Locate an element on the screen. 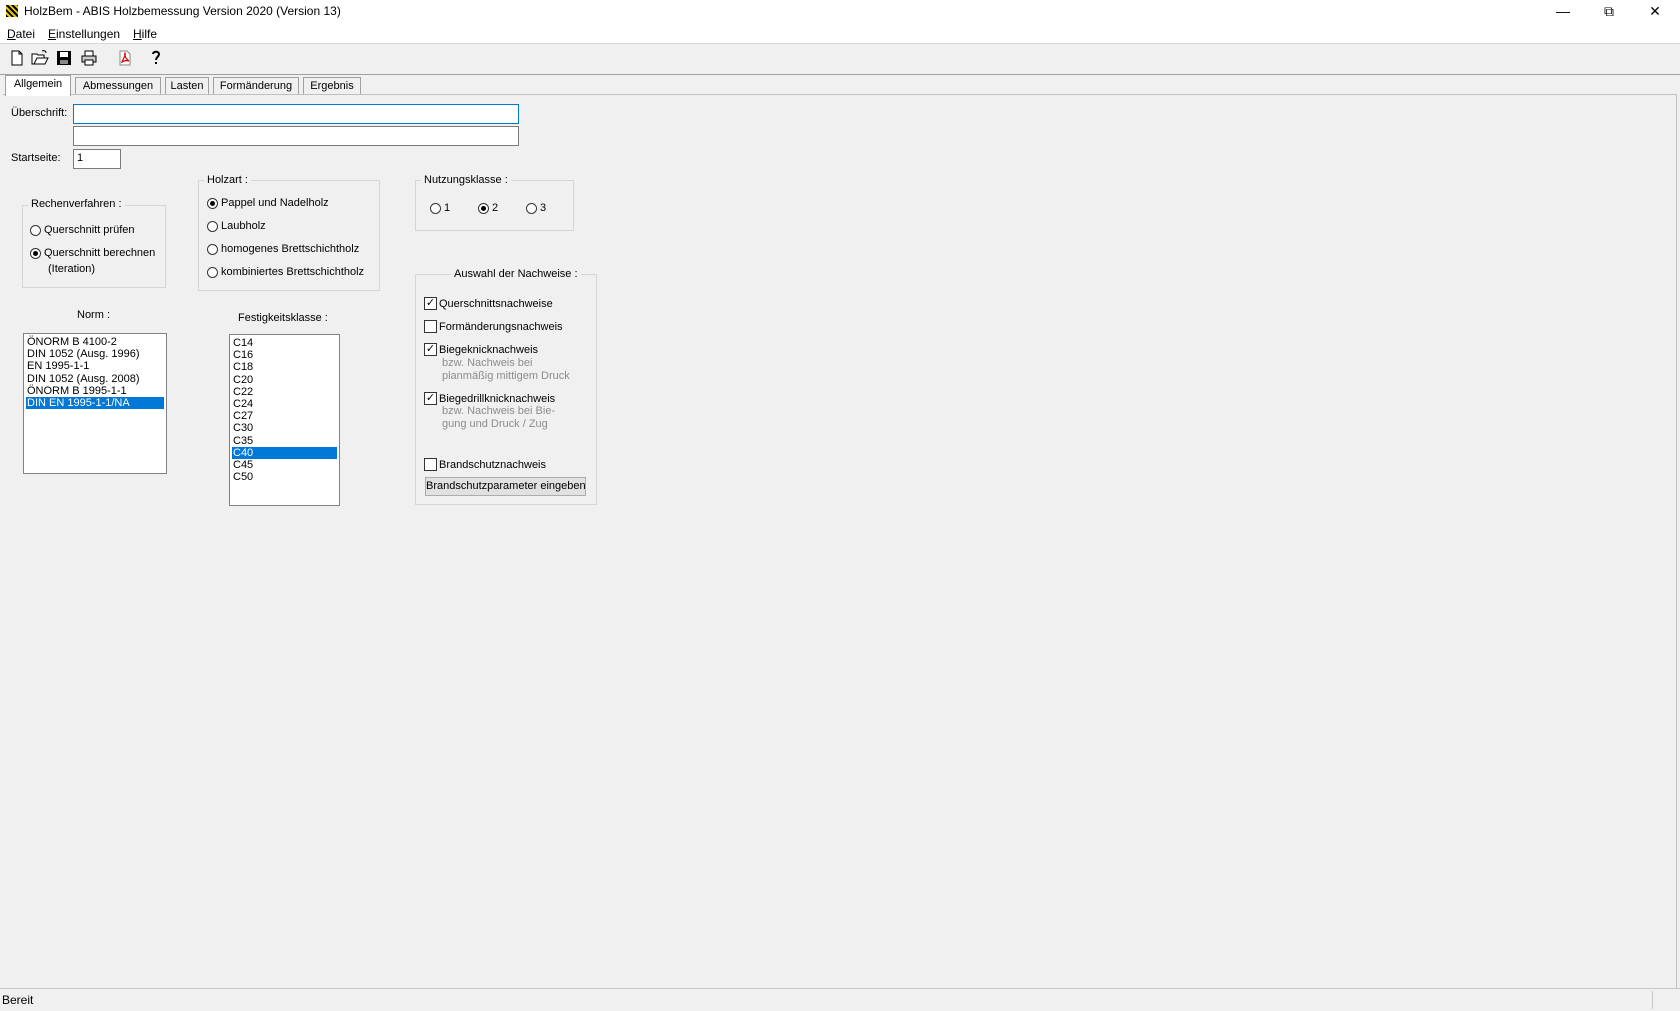  tab-formaenderung: Formänderung is located at coordinates (256, 86).